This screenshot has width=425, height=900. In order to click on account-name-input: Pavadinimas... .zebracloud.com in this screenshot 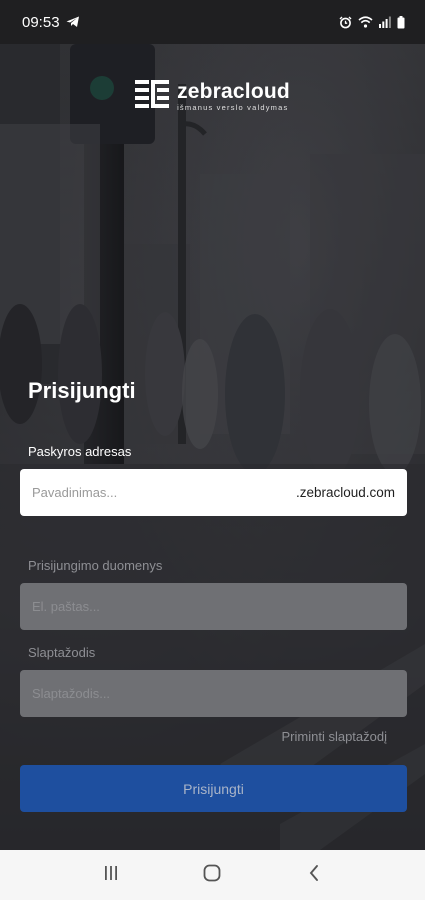, I will do `click(213, 492)`.